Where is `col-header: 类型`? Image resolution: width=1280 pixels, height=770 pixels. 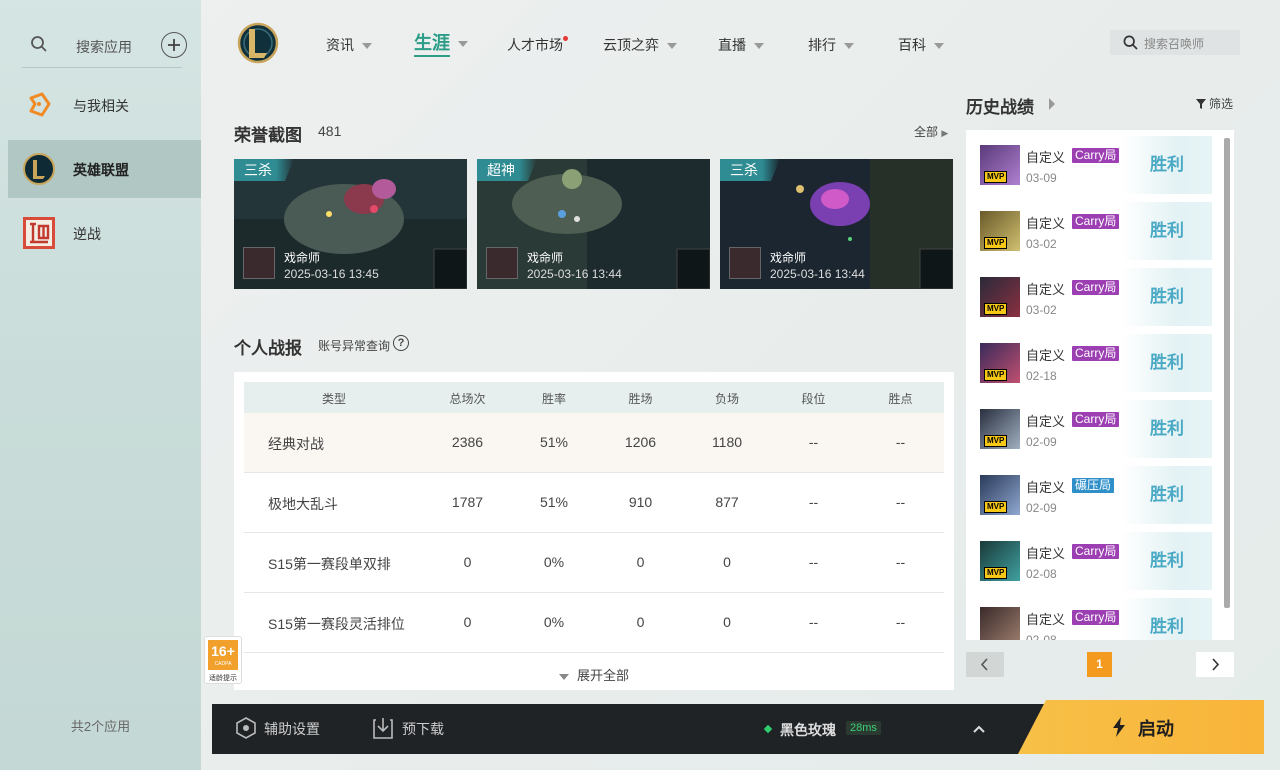 col-header: 类型 is located at coordinates (333, 399).